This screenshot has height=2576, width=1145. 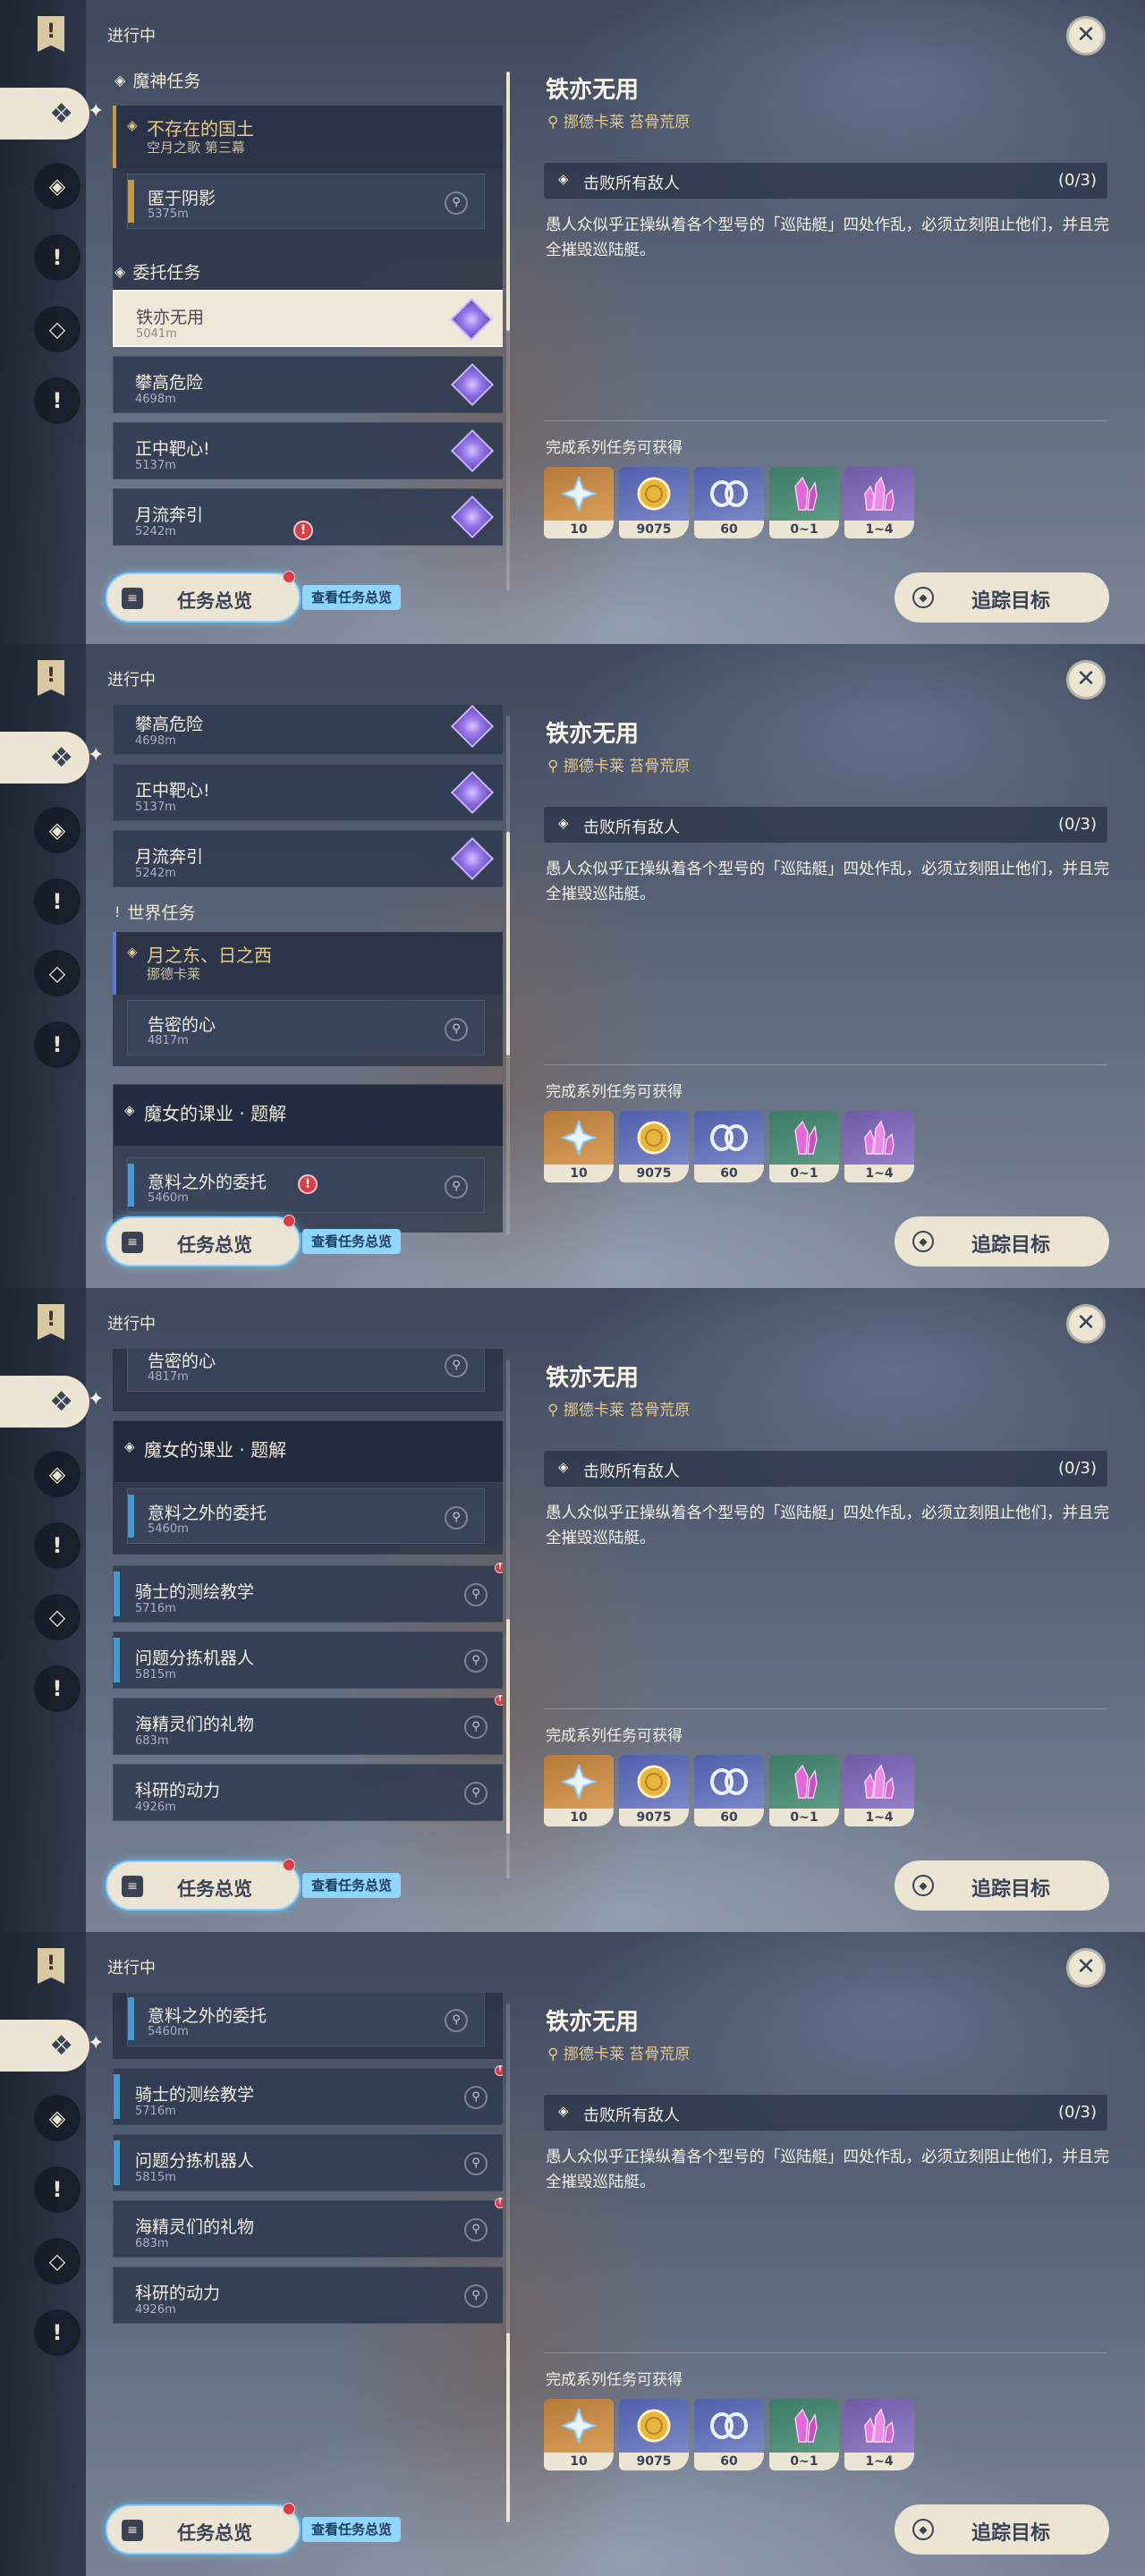 What do you see at coordinates (308, 137) in the screenshot?
I see `chapter-chapter_archon: ◈ 不存在的国土 空月之歌 第三幕` at bounding box center [308, 137].